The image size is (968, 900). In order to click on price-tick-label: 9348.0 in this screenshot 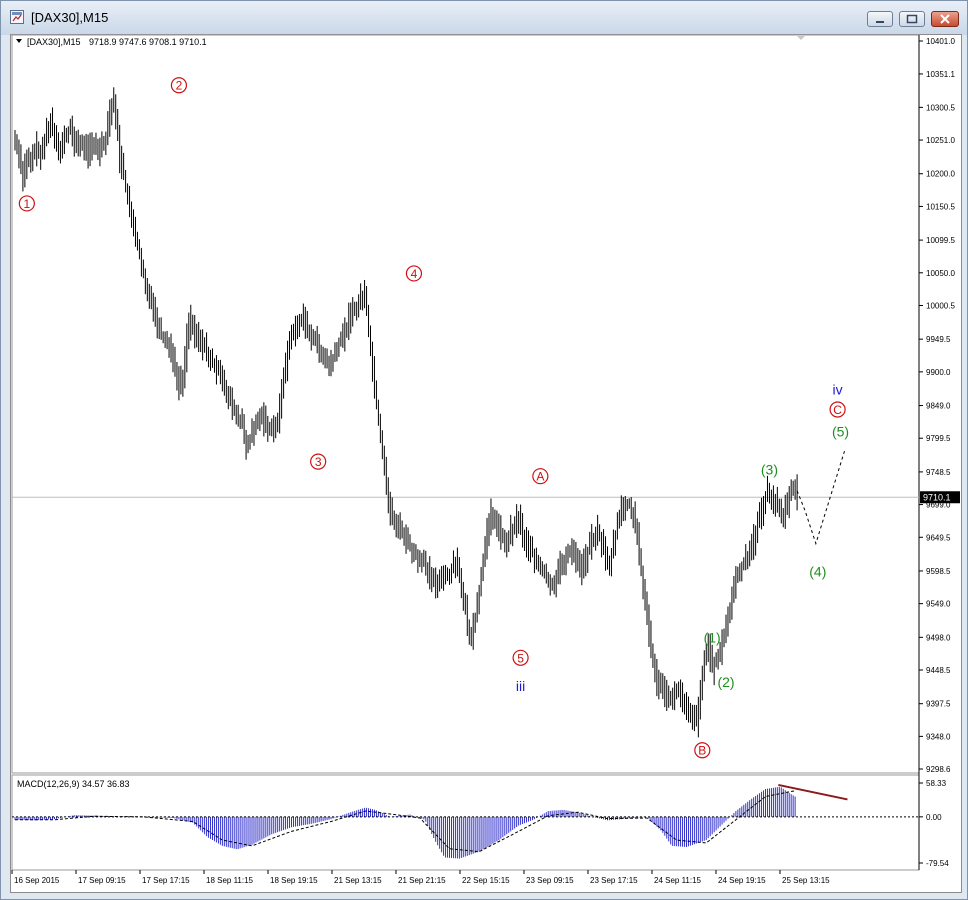, I will do `click(938, 736)`.